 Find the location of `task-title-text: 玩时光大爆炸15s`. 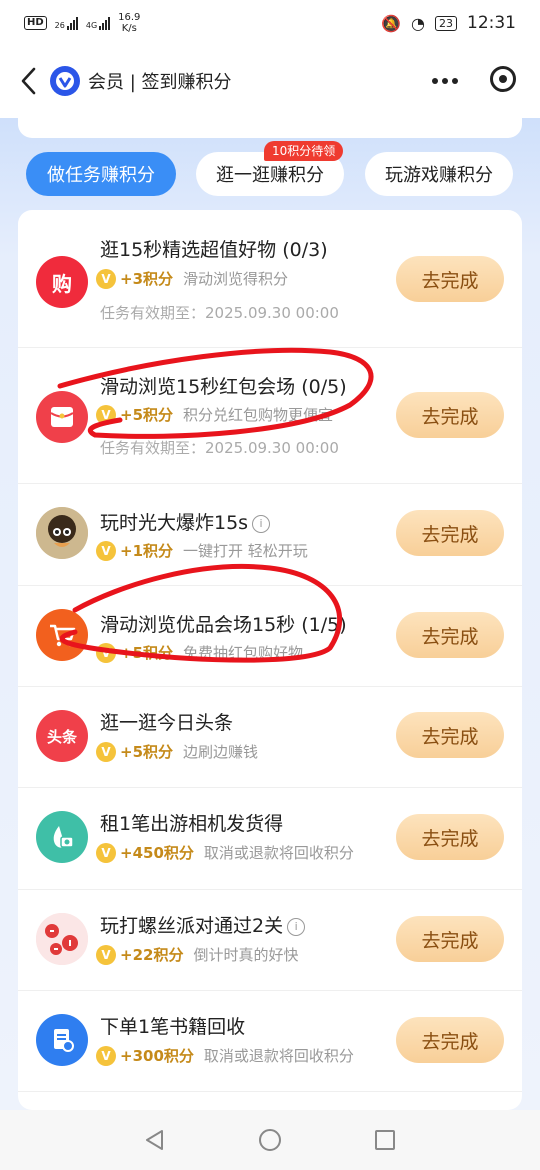

task-title-text: 玩时光大爆炸15s is located at coordinates (174, 523).